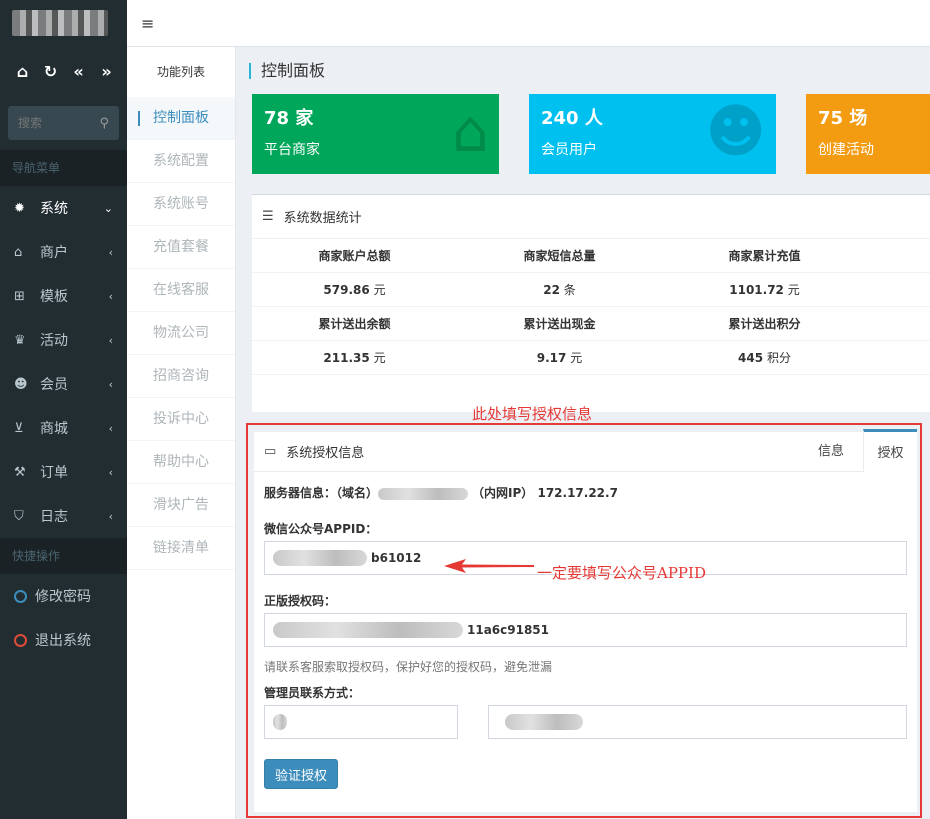 This screenshot has height=819, width=930. What do you see at coordinates (585, 450) in the screenshot?
I see `auth-box-header: ▭ 系统授权信息 信息 授权` at bounding box center [585, 450].